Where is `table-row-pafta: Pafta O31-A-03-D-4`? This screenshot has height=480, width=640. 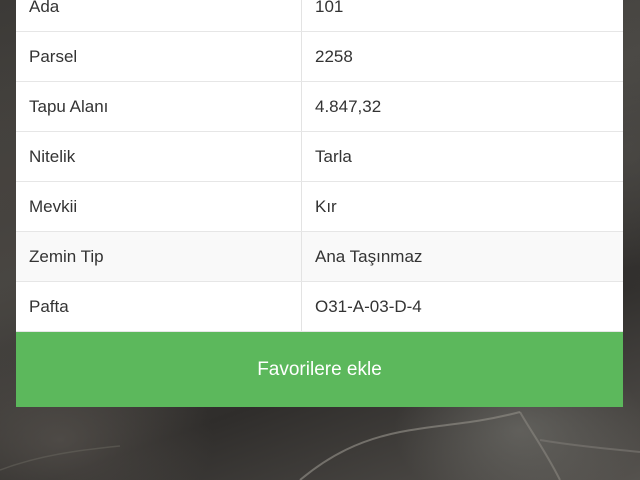
table-row-pafta: Pafta O31-A-03-D-4 is located at coordinates (319, 307).